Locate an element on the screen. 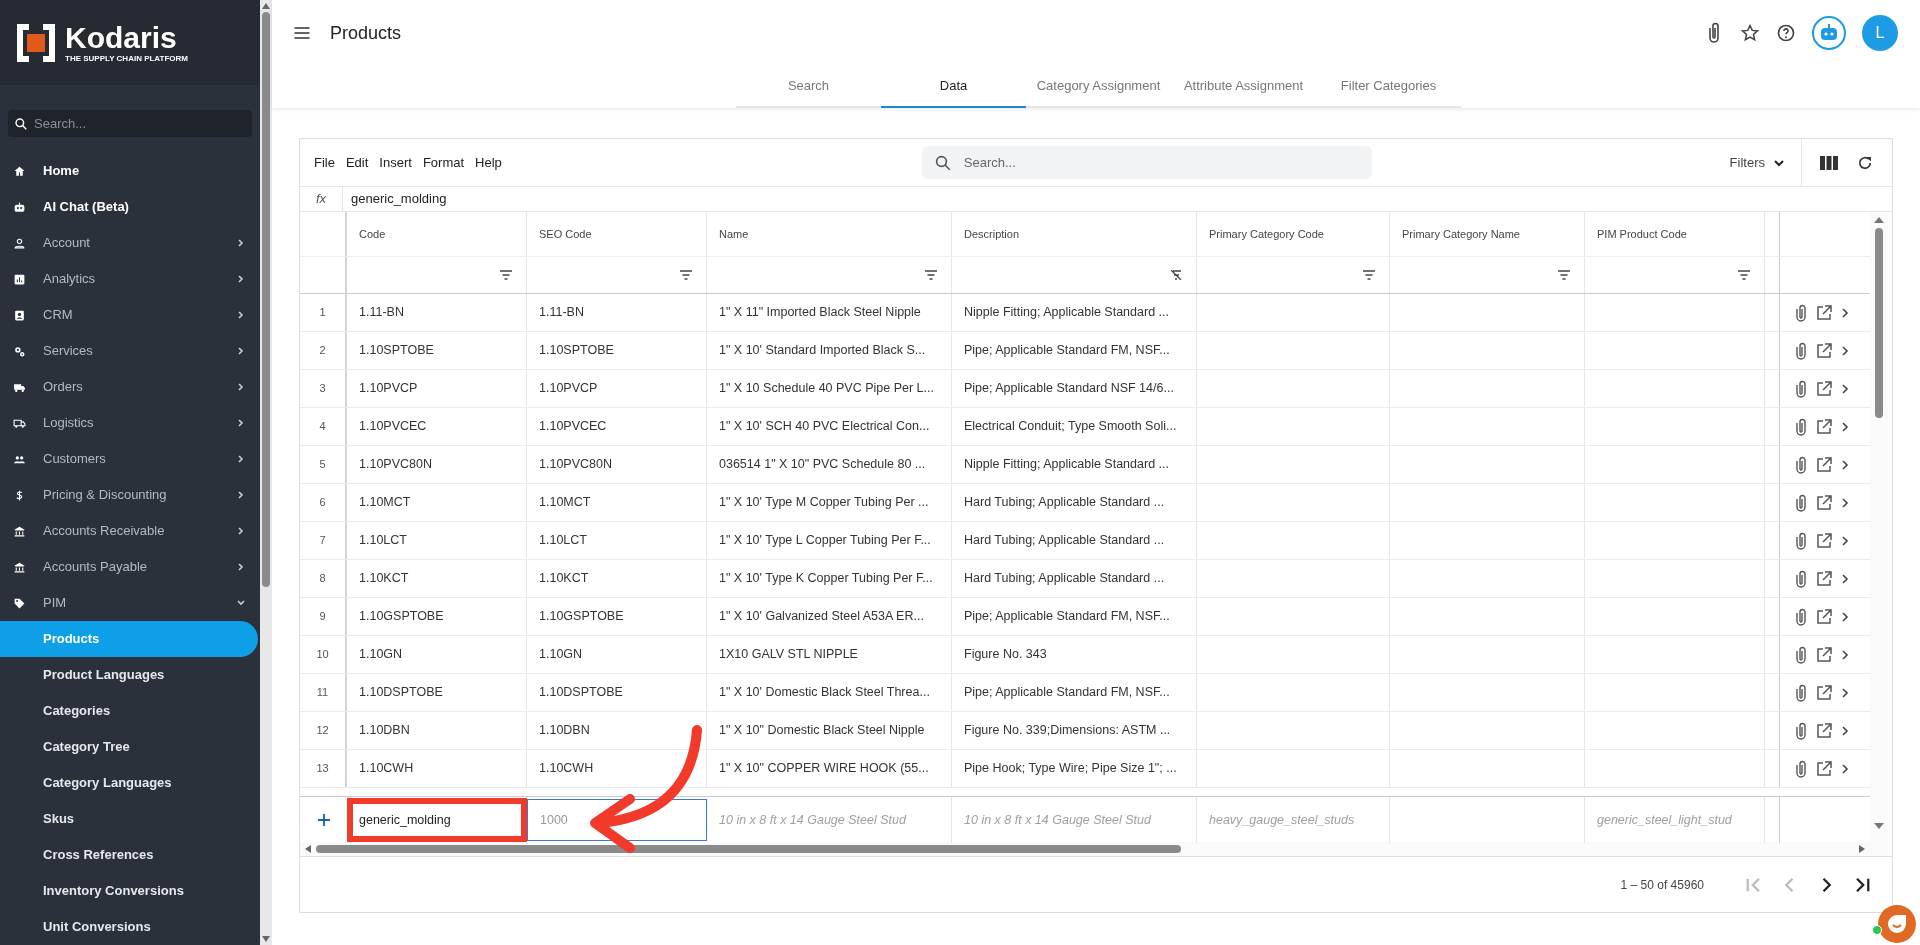 This screenshot has width=1920, height=945. column-header: Name is located at coordinates (829, 234).